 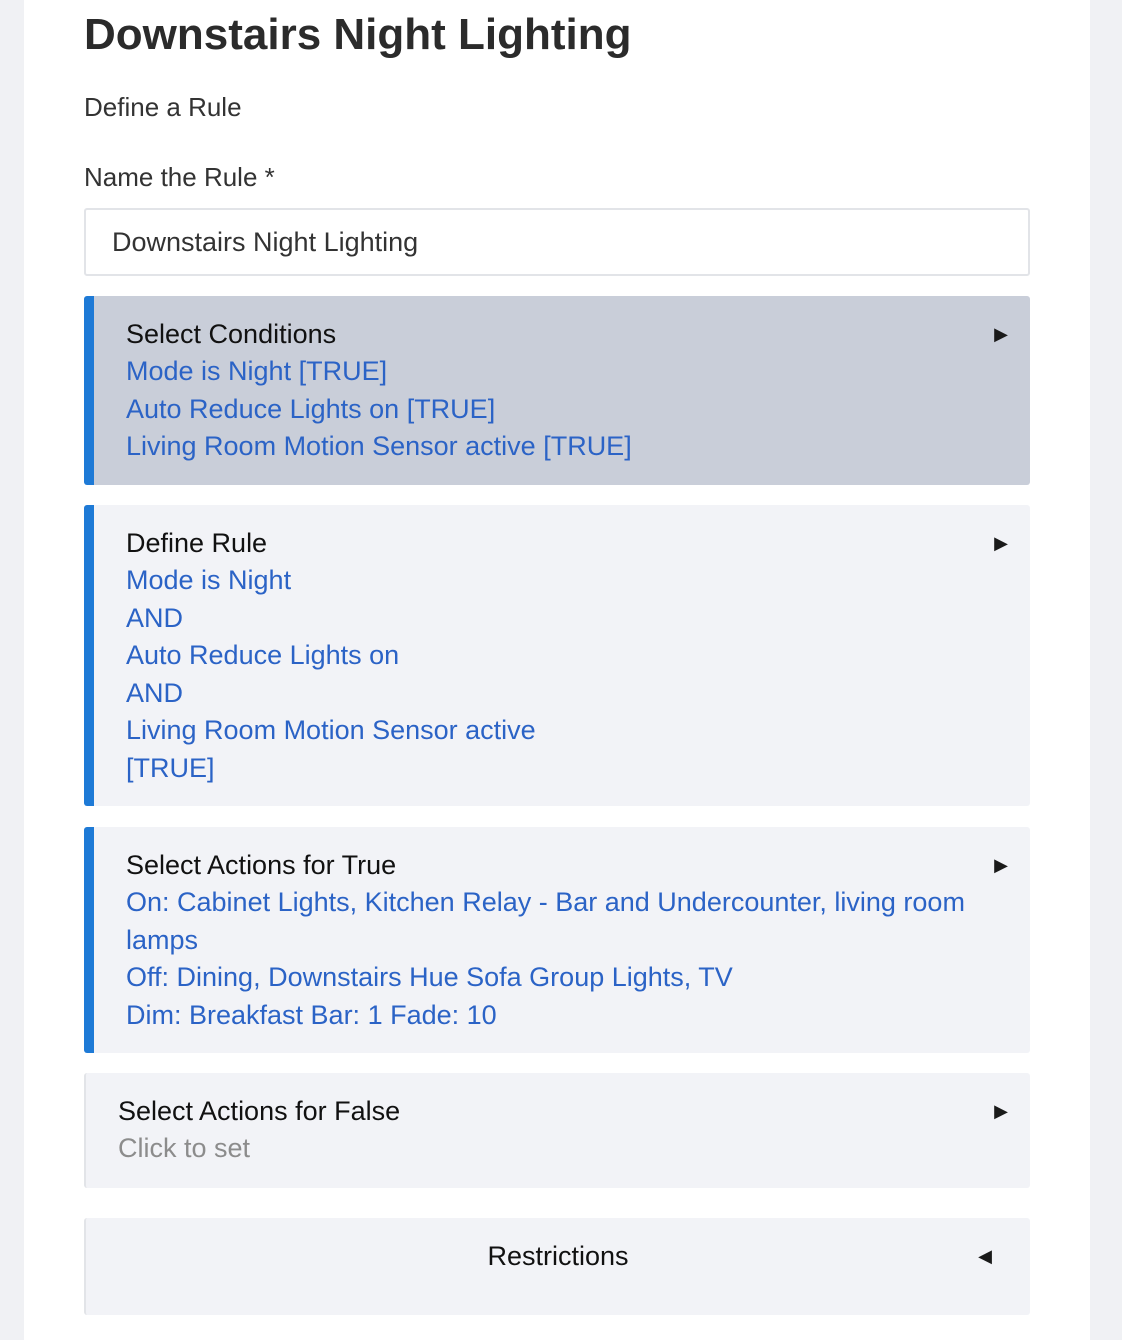 What do you see at coordinates (257, 371) in the screenshot?
I see `condition-item: Mode is Night [TRUE]` at bounding box center [257, 371].